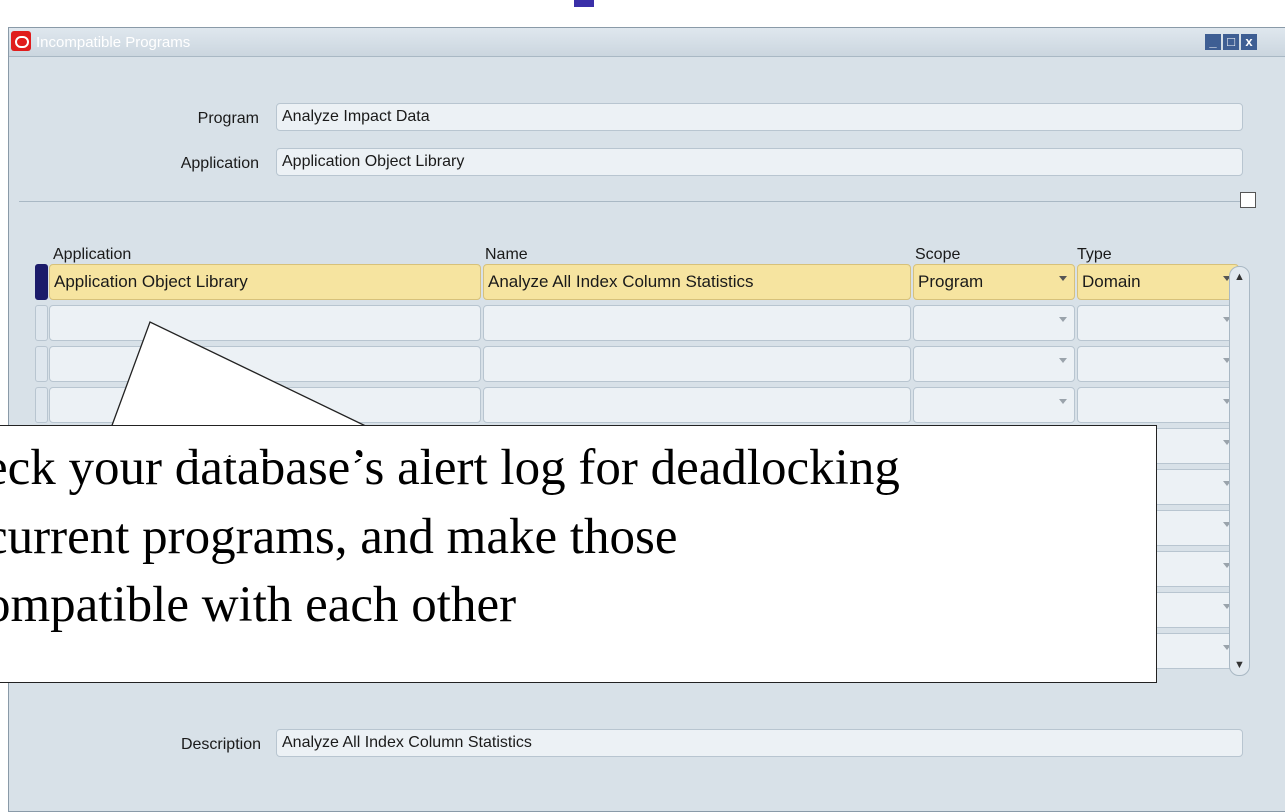 Image resolution: width=1285 pixels, height=812 pixels. What do you see at coordinates (1239, 277) in the screenshot?
I see `scroll-up-icon: ▲` at bounding box center [1239, 277].